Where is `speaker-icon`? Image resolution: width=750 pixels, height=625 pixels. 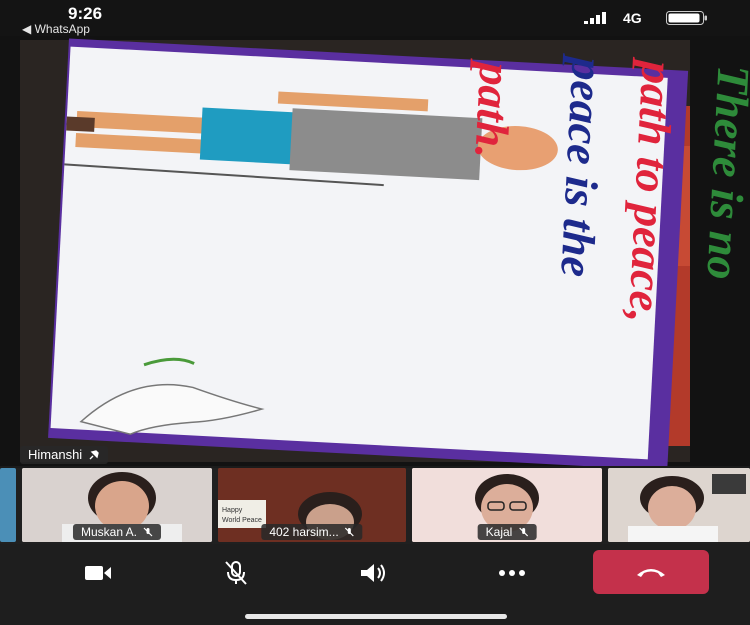 speaker-icon is located at coordinates (373, 573).